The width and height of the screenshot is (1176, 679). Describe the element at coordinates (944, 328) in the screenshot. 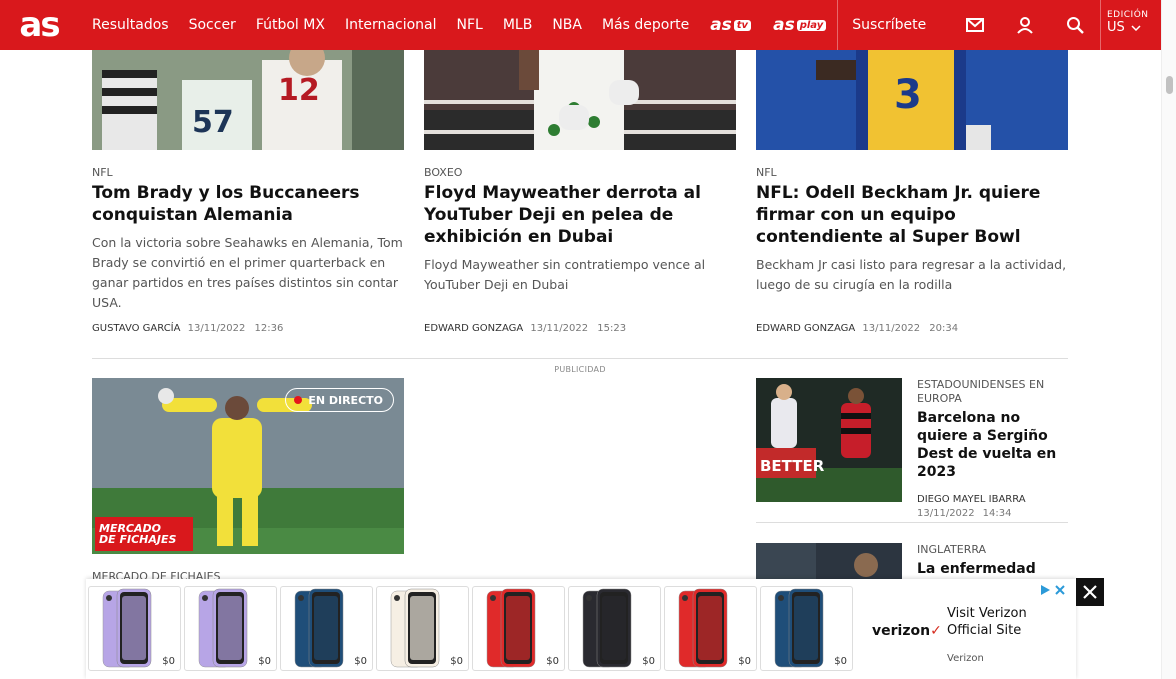

I see `article-time: 20:34` at that location.